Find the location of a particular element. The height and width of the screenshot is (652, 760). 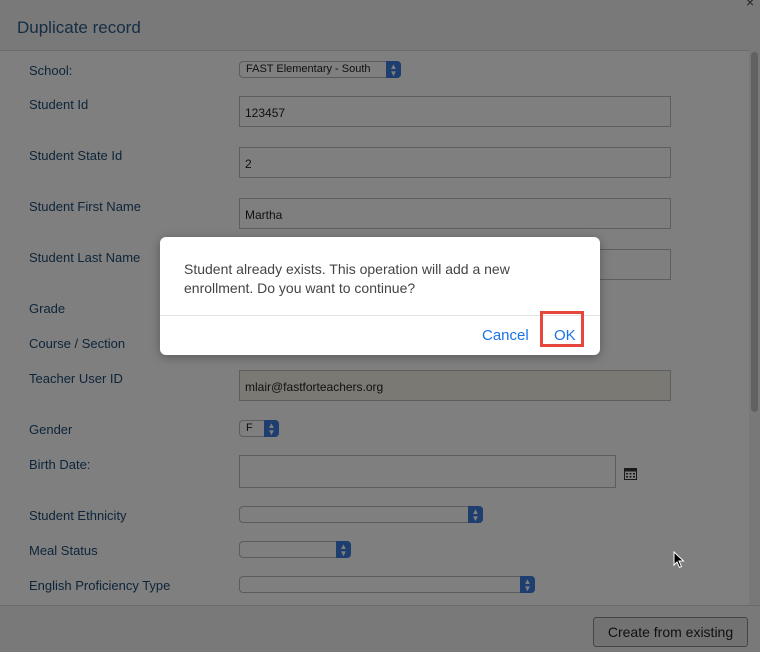

cancel-button: Cancel is located at coordinates (505, 335).